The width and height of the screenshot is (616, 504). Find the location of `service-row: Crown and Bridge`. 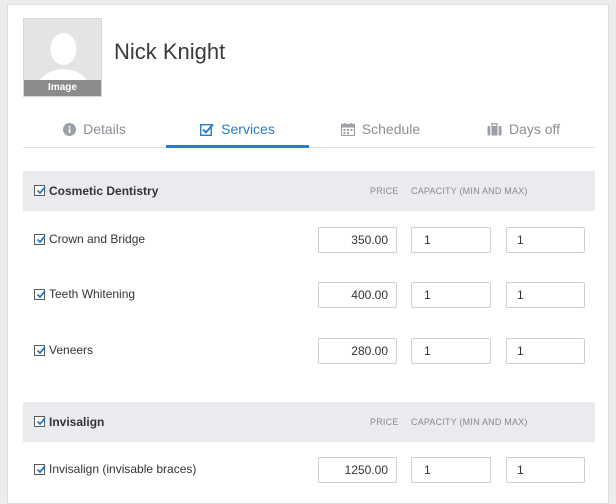

service-row: Crown and Bridge is located at coordinates (309, 240).